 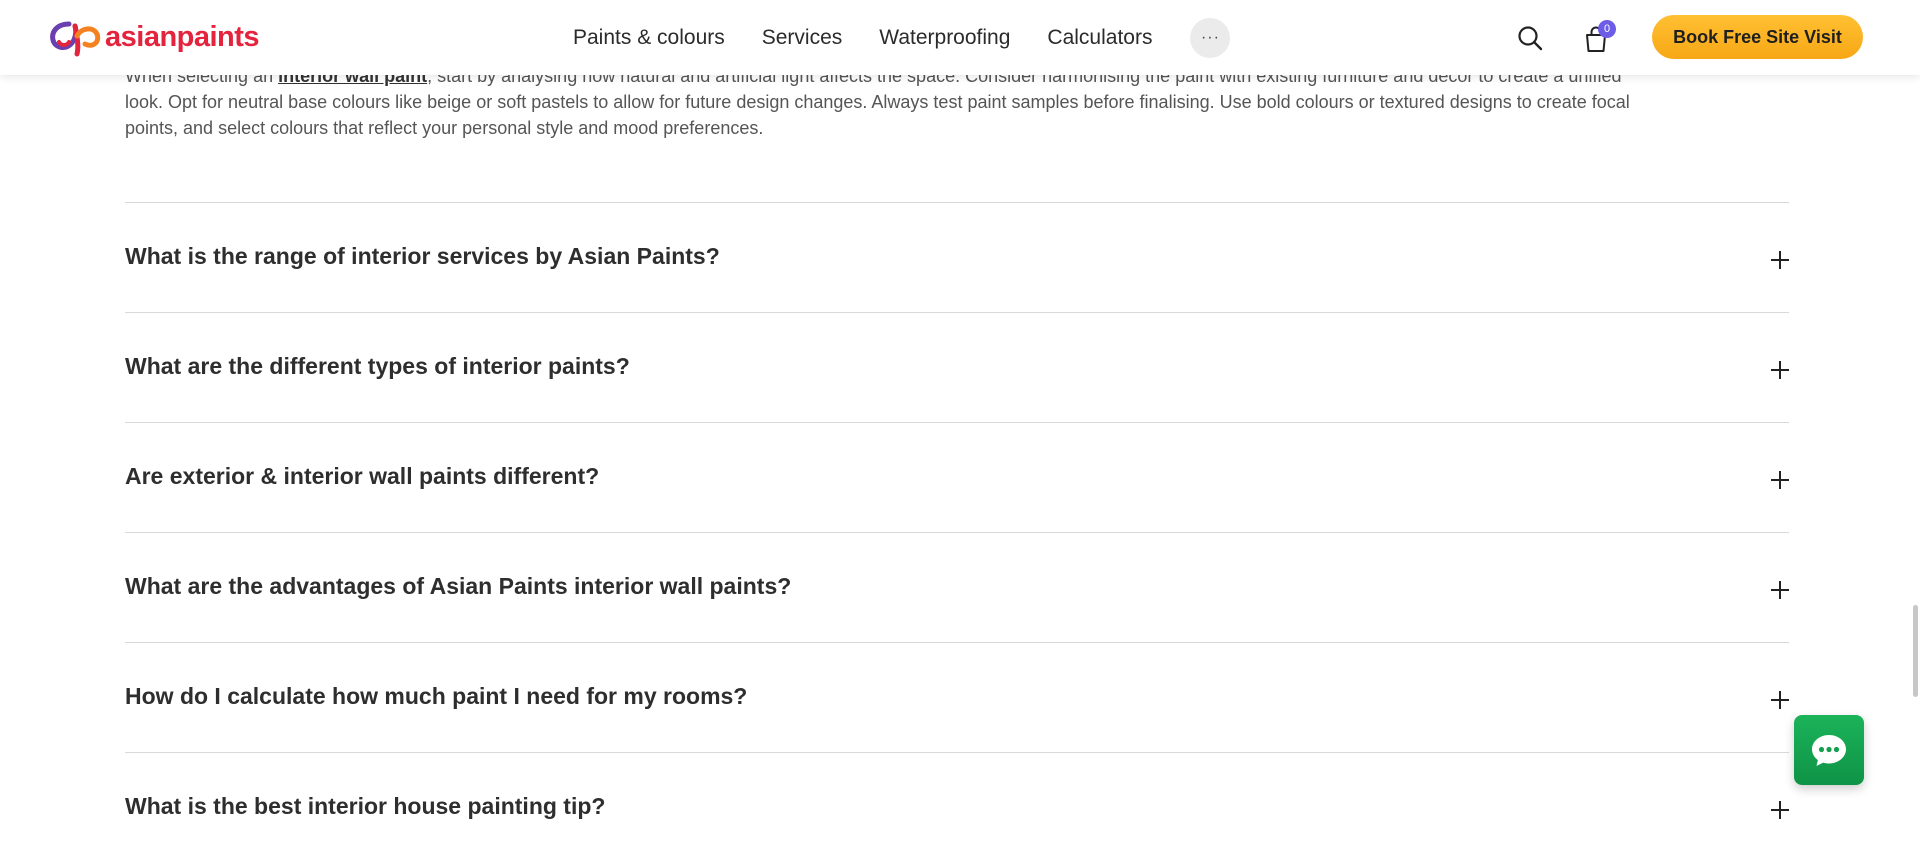 I want to click on chat-bubble-icon, so click(x=1829, y=750).